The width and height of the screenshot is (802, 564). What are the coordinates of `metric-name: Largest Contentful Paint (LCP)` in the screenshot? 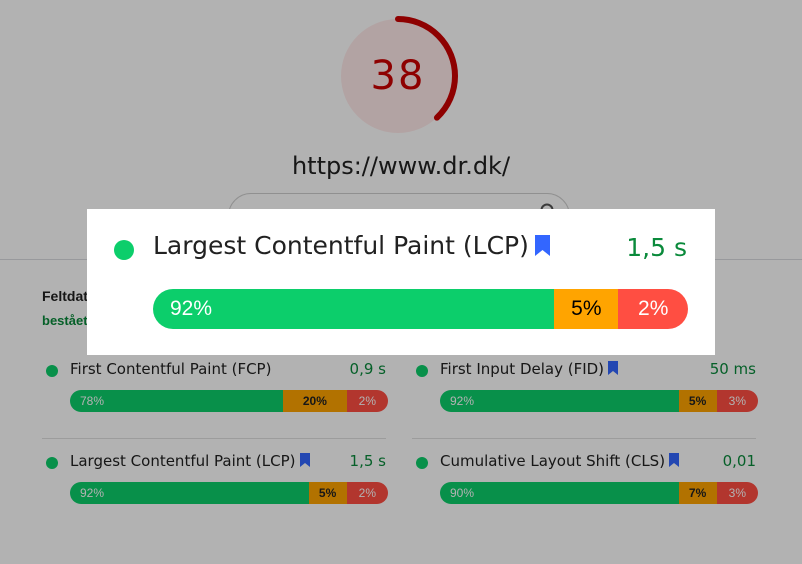 It's located at (351, 245).